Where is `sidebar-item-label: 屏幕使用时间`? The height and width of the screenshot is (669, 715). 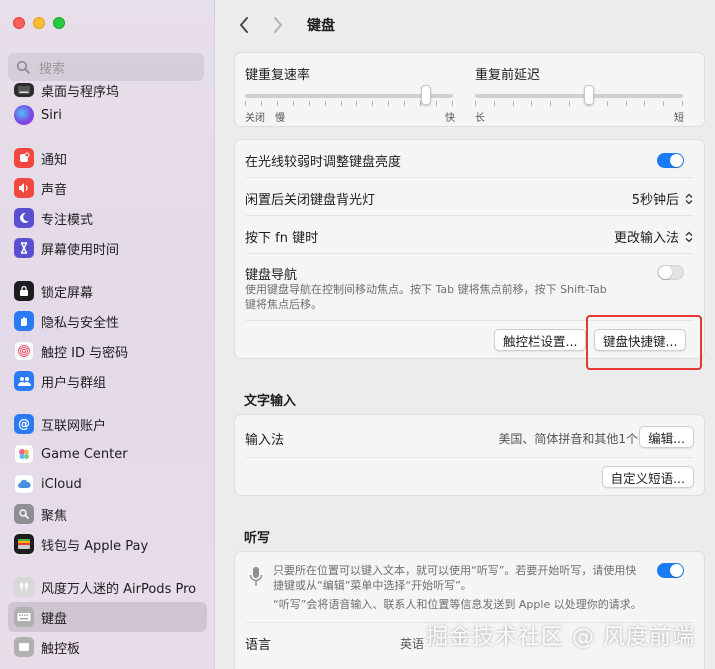
sidebar-item-label: 屏幕使用时间 is located at coordinates (80, 250).